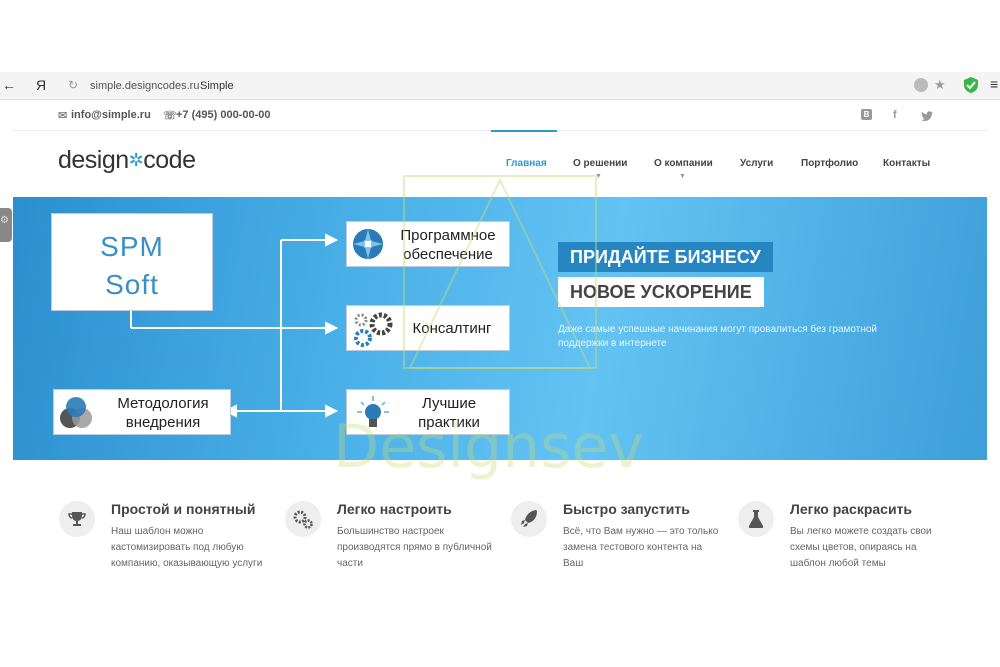 The height and width of the screenshot is (667, 1000). What do you see at coordinates (41, 85) in the screenshot?
I see `yandex-logo: Я` at bounding box center [41, 85].